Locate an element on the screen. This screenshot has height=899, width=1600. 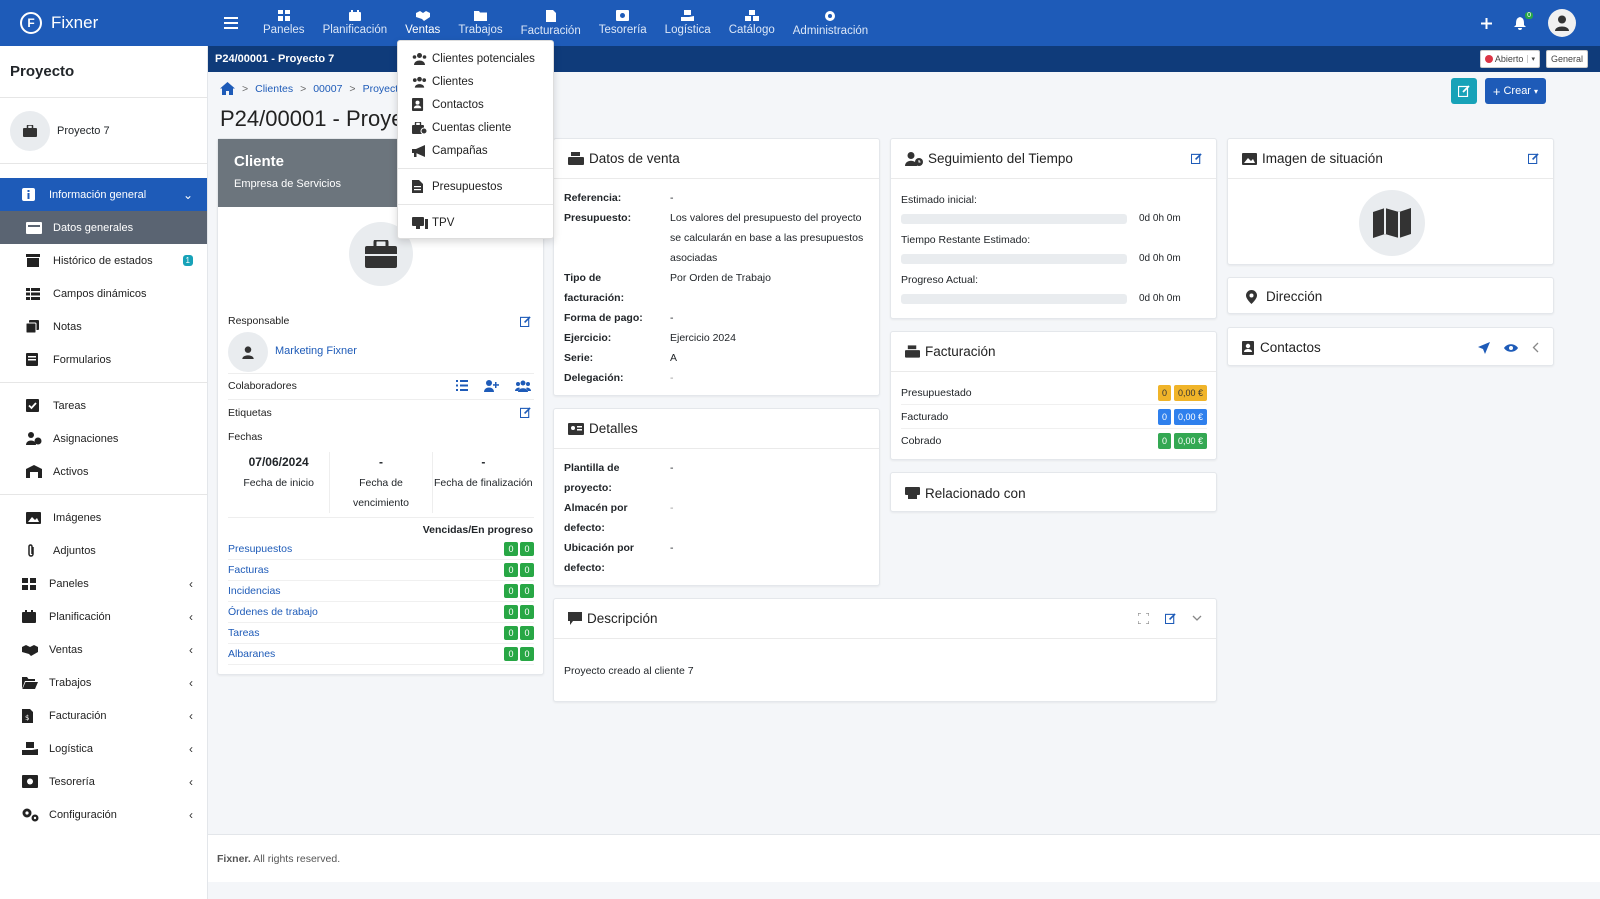
brand: F Fixner is located at coordinates (104, 23).